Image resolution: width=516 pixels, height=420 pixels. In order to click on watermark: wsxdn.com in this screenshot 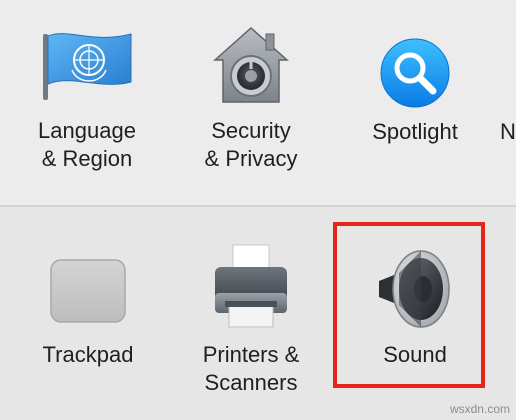, I will do `click(479, 409)`.